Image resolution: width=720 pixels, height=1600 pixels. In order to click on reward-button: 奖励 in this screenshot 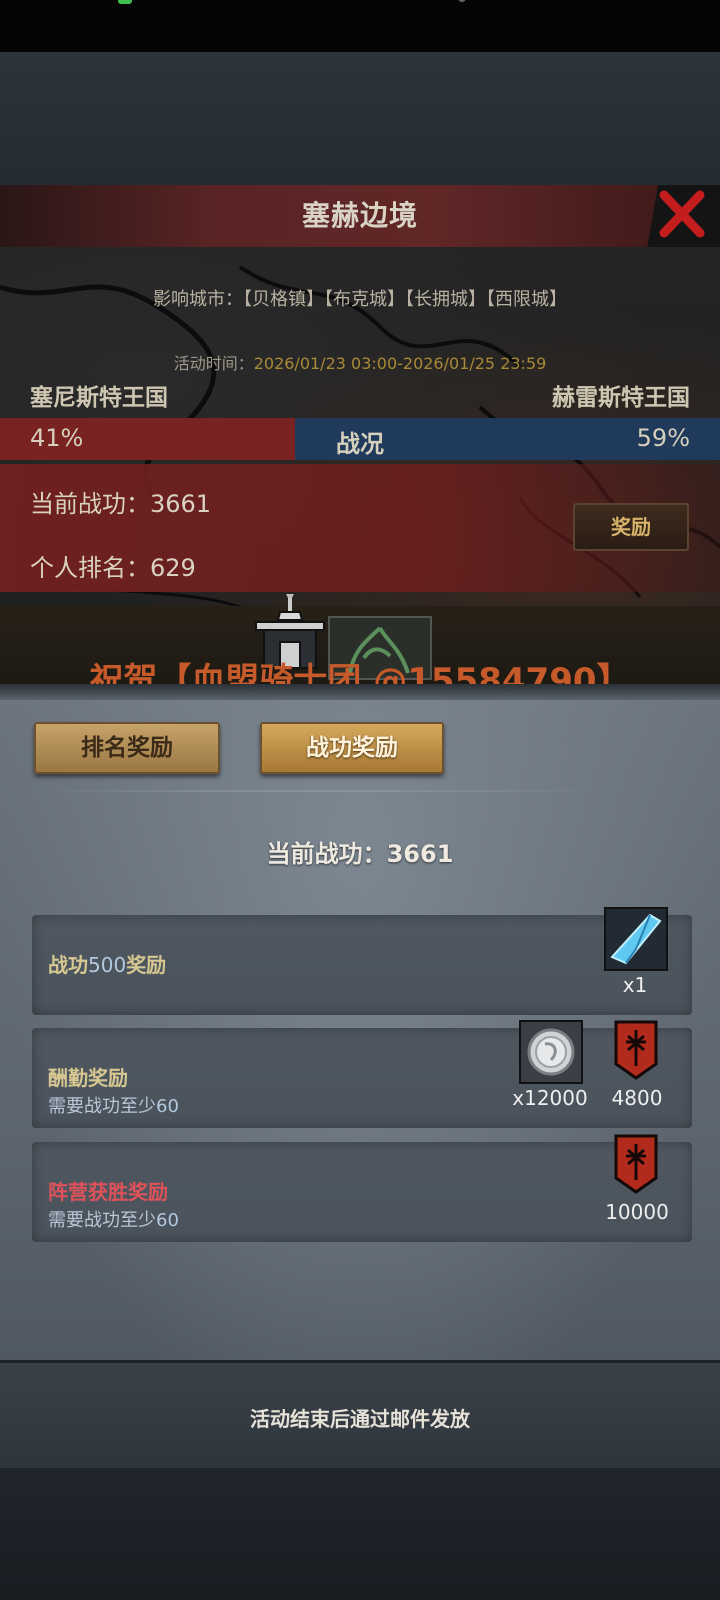, I will do `click(631, 527)`.